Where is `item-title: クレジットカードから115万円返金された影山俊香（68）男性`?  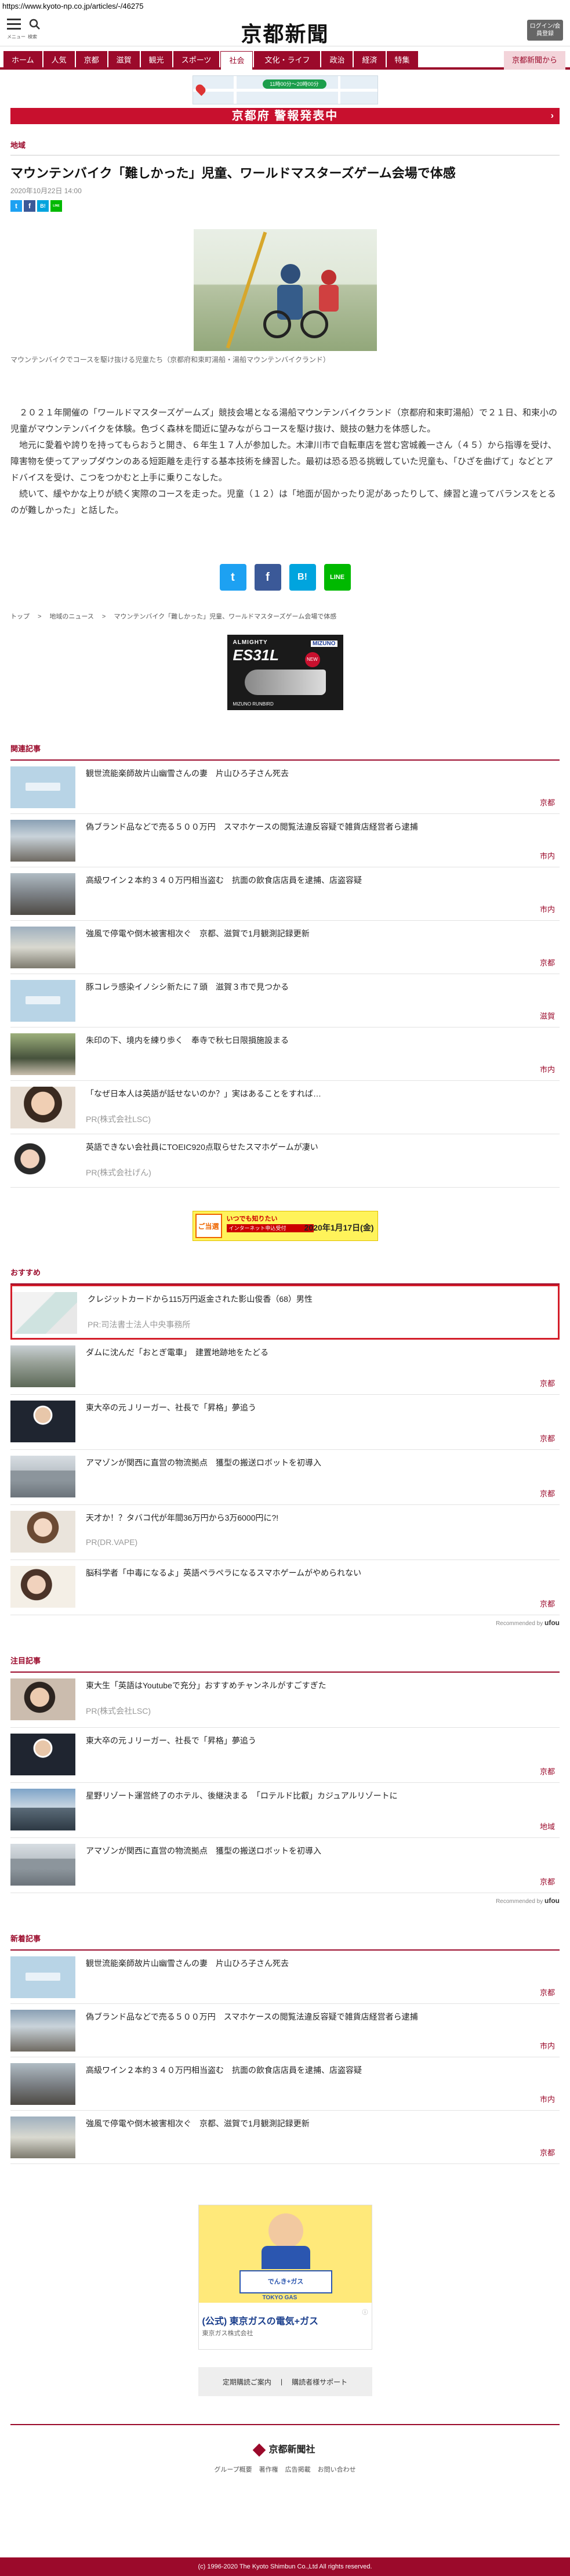 item-title: クレジットカードから115万円返金された影山俊香（68）男性 is located at coordinates (320, 1299).